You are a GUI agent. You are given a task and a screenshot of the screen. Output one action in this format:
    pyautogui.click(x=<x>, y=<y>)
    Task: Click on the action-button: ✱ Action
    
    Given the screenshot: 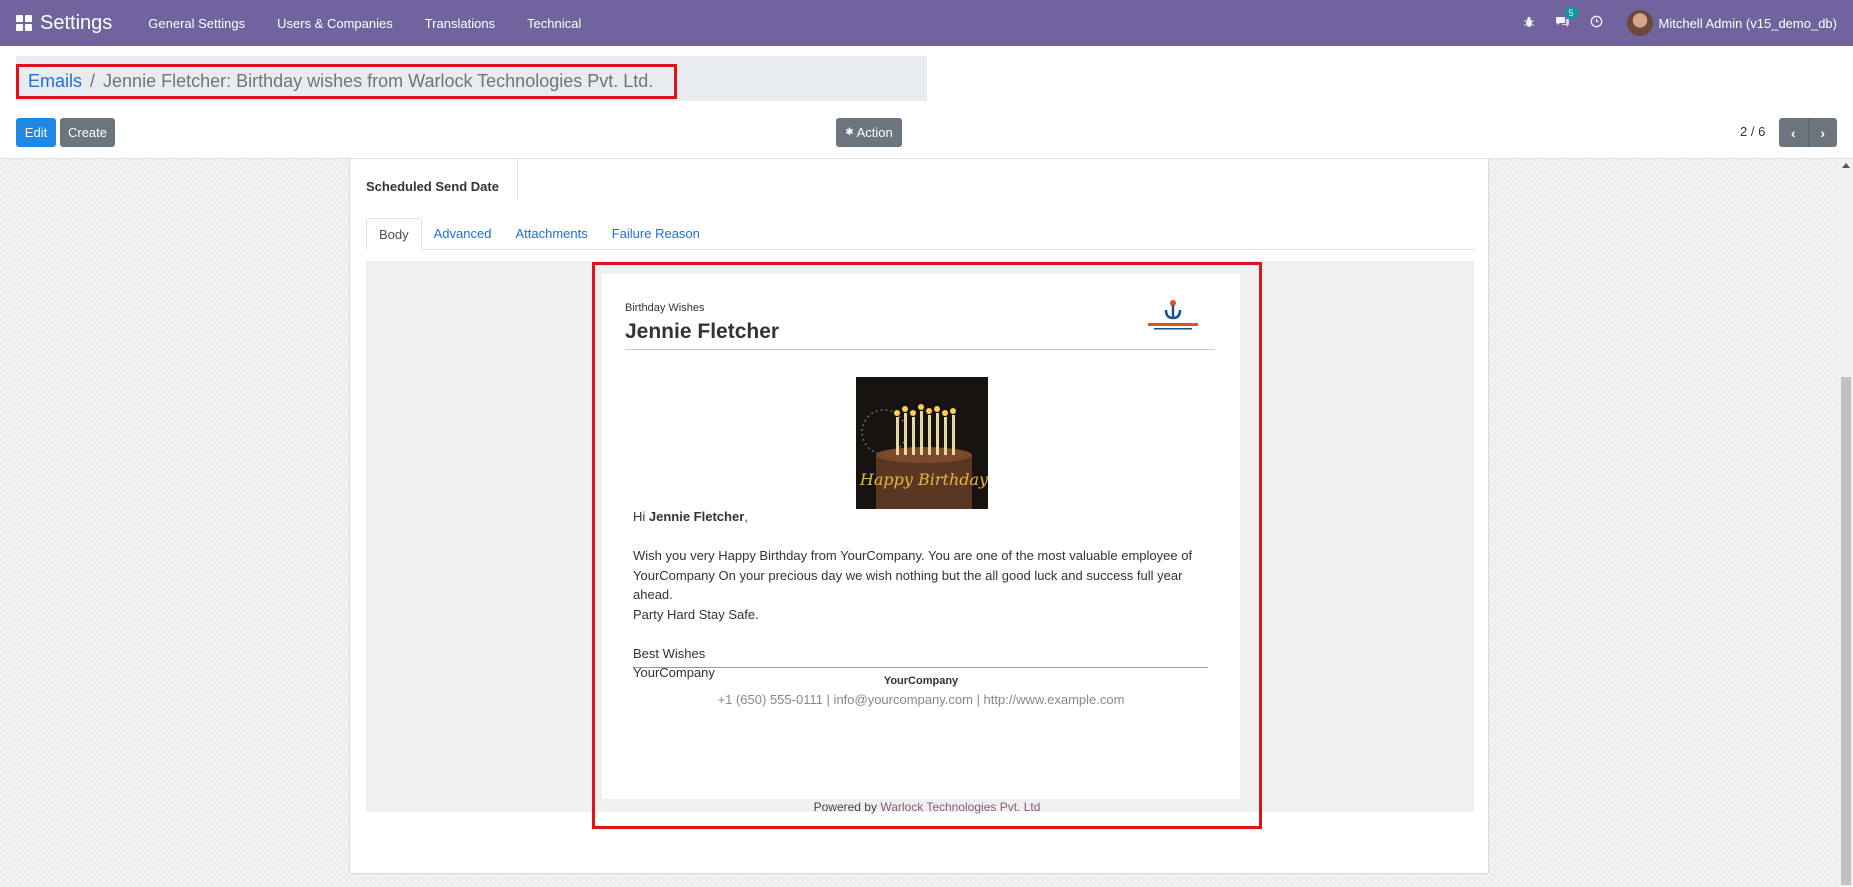 What is the action you would take?
    pyautogui.click(x=869, y=132)
    